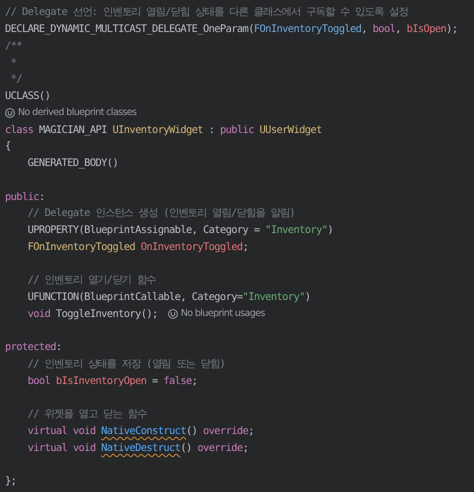 The image size is (474, 492). Describe the element at coordinates (33, 347) in the screenshot. I see `code-line: protected:` at that location.